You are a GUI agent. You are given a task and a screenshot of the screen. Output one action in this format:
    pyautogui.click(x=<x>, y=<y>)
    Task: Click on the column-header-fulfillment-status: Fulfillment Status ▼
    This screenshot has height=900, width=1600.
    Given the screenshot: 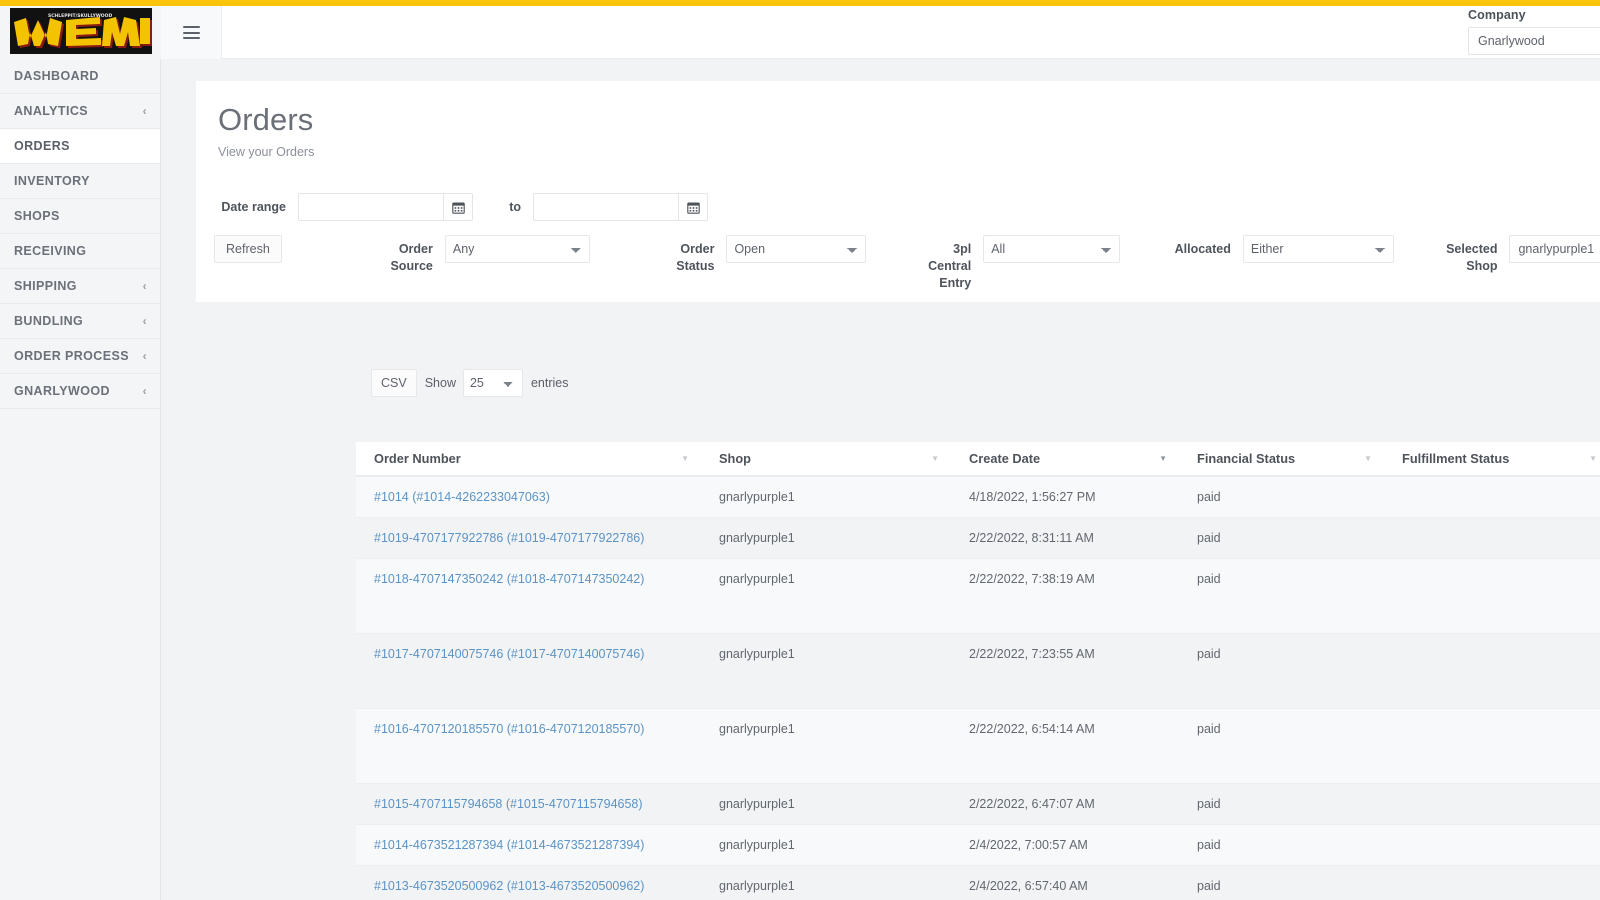 What is the action you would take?
    pyautogui.click(x=1492, y=459)
    